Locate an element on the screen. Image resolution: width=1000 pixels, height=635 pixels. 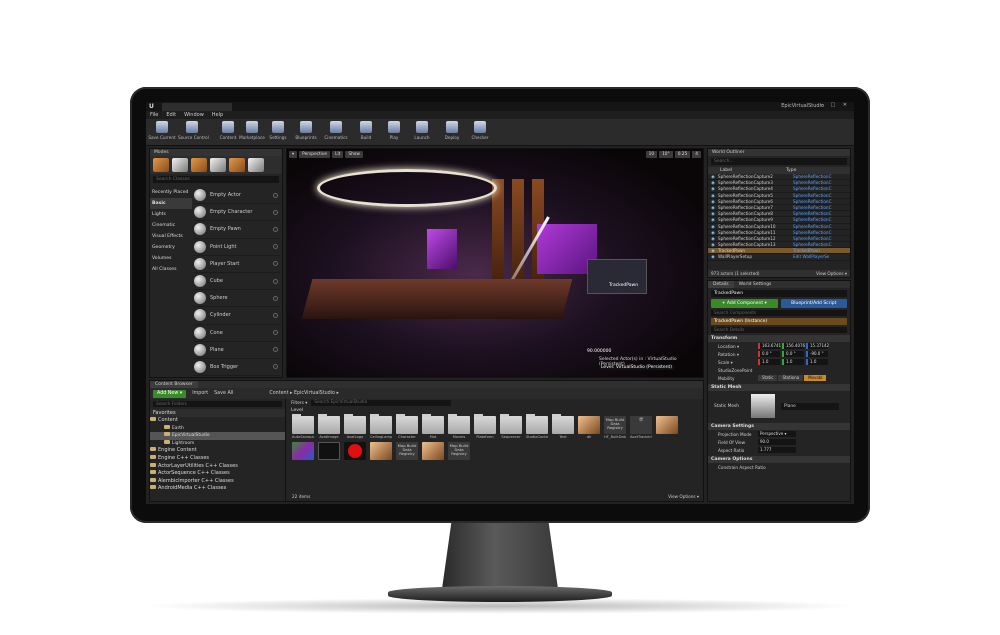
tab-details: Details is located at coordinates (721, 284).